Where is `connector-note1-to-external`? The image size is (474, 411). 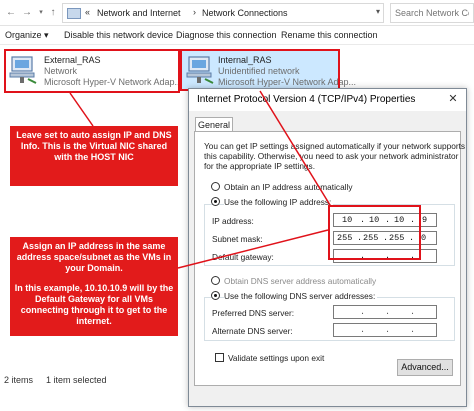 connector-note1-to-external is located at coordinates (81, 109).